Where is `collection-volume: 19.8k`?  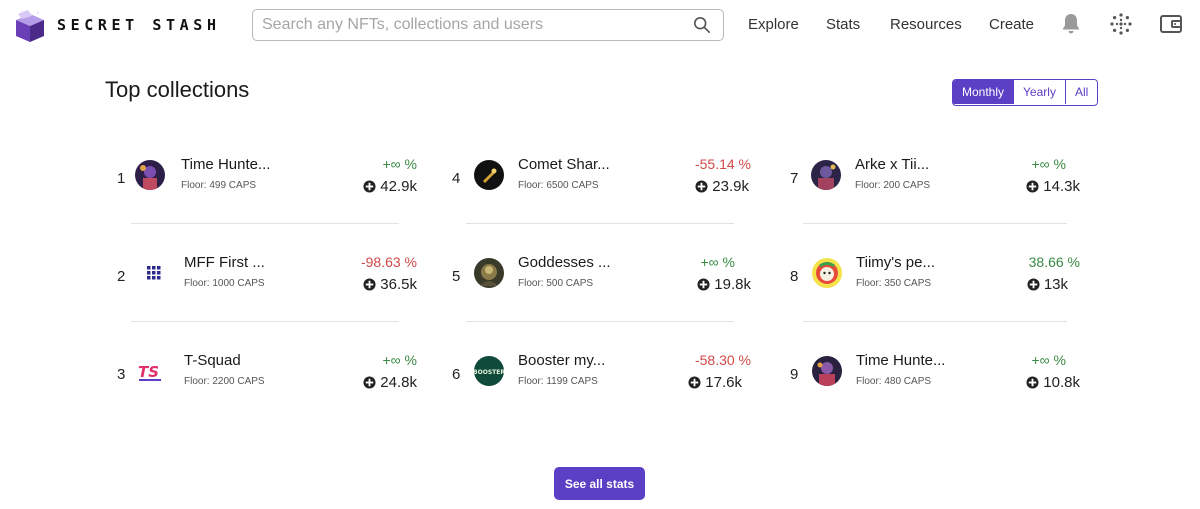
collection-volume: 19.8k is located at coordinates (724, 284).